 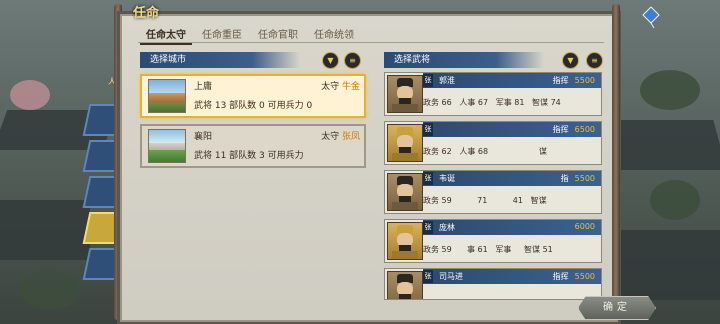 I want to click on city-governor: 太守 牛金, so click(x=340, y=85).